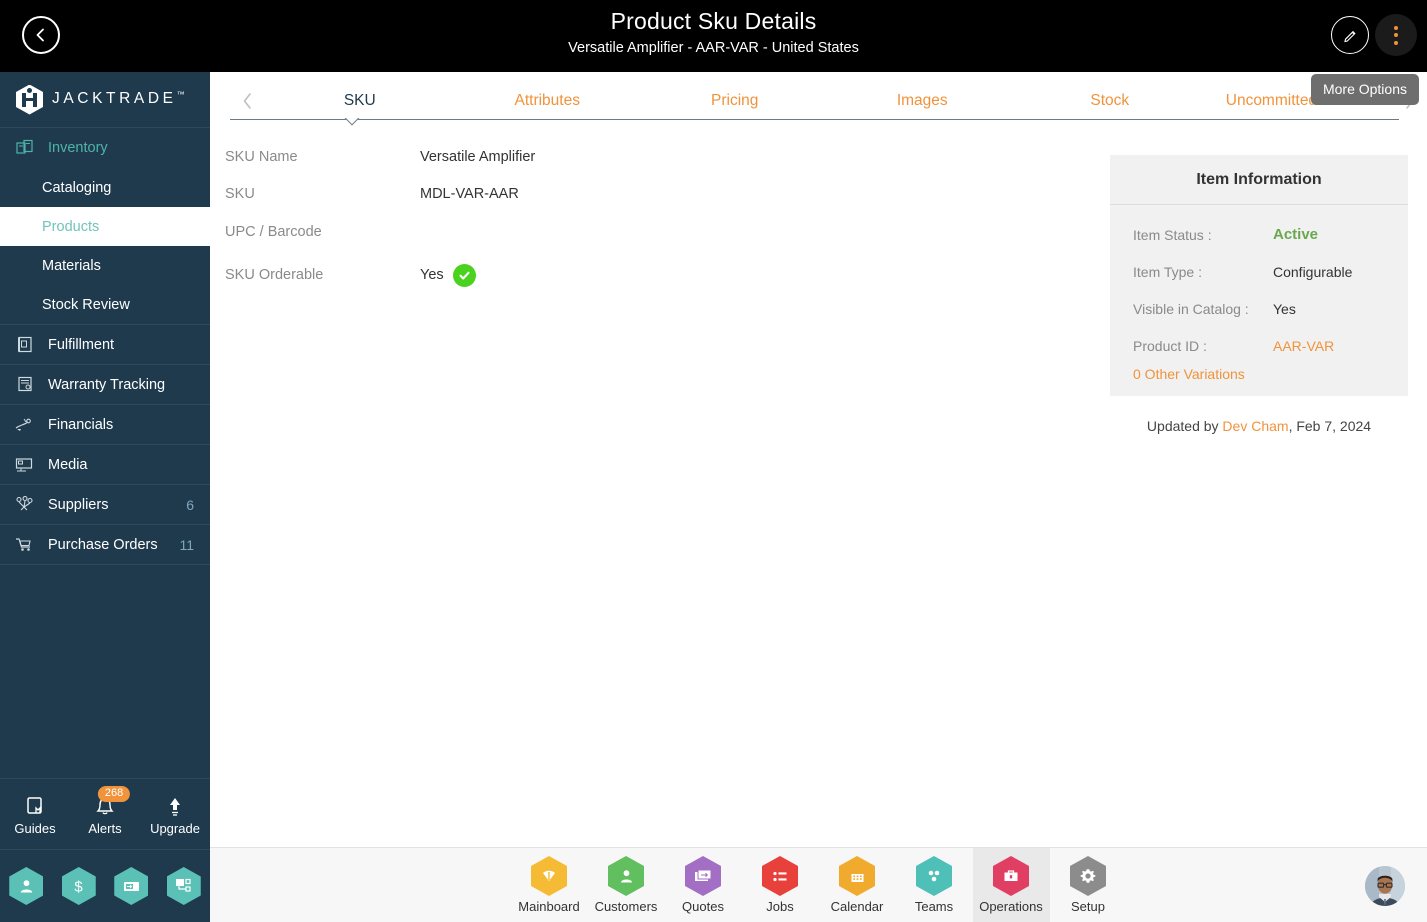 The image size is (1427, 922). What do you see at coordinates (105, 545) in the screenshot?
I see `sidebar-item-purchase-orders: Purchase Orders 11` at bounding box center [105, 545].